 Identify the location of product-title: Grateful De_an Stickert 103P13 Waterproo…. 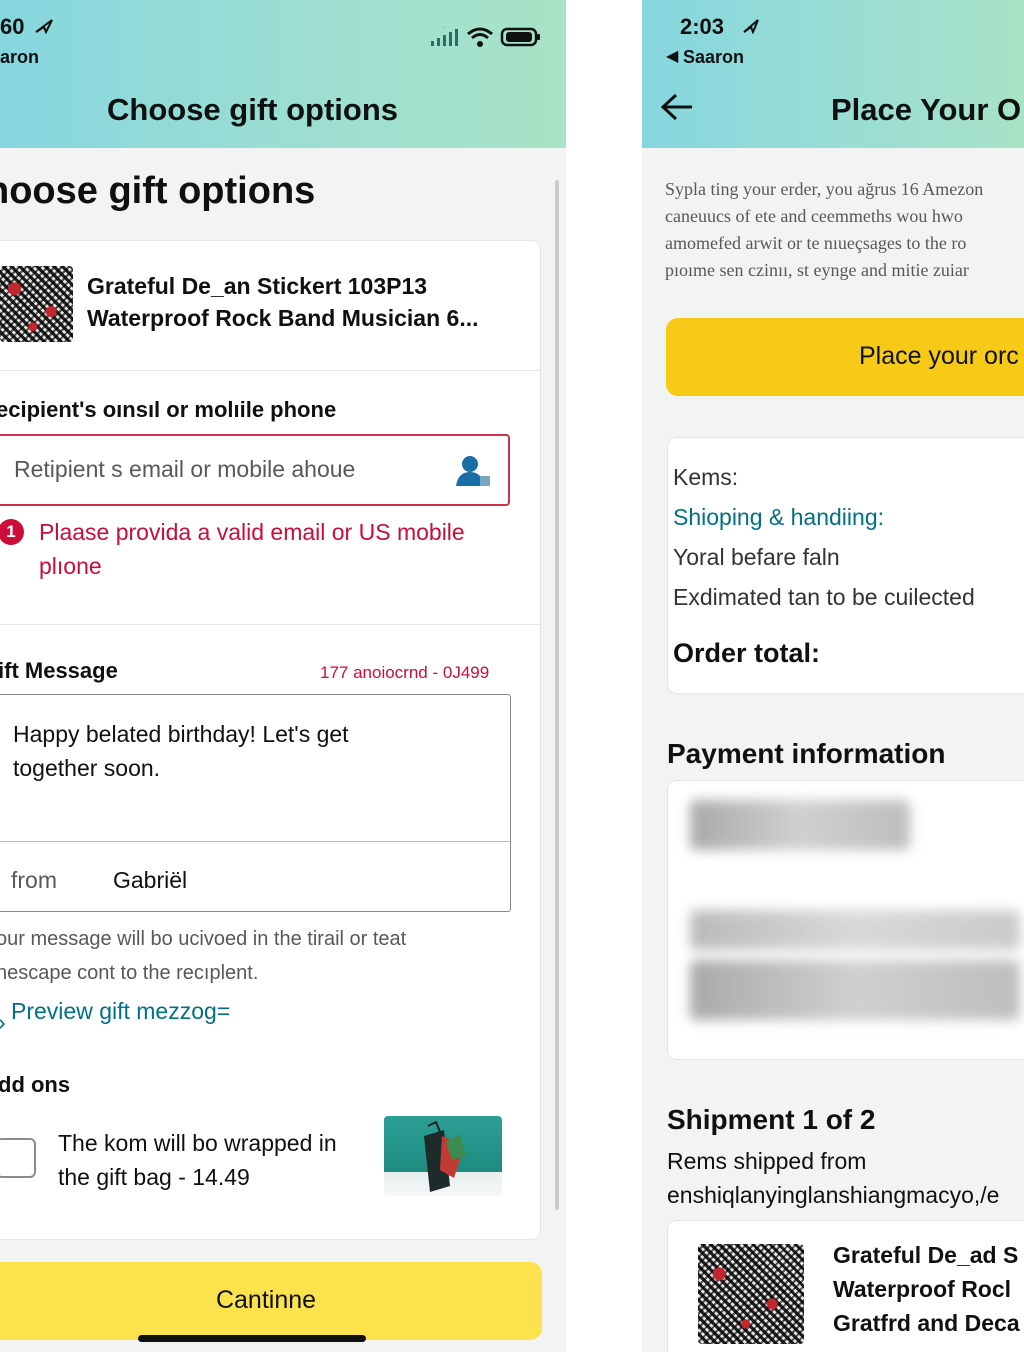
(282, 302).